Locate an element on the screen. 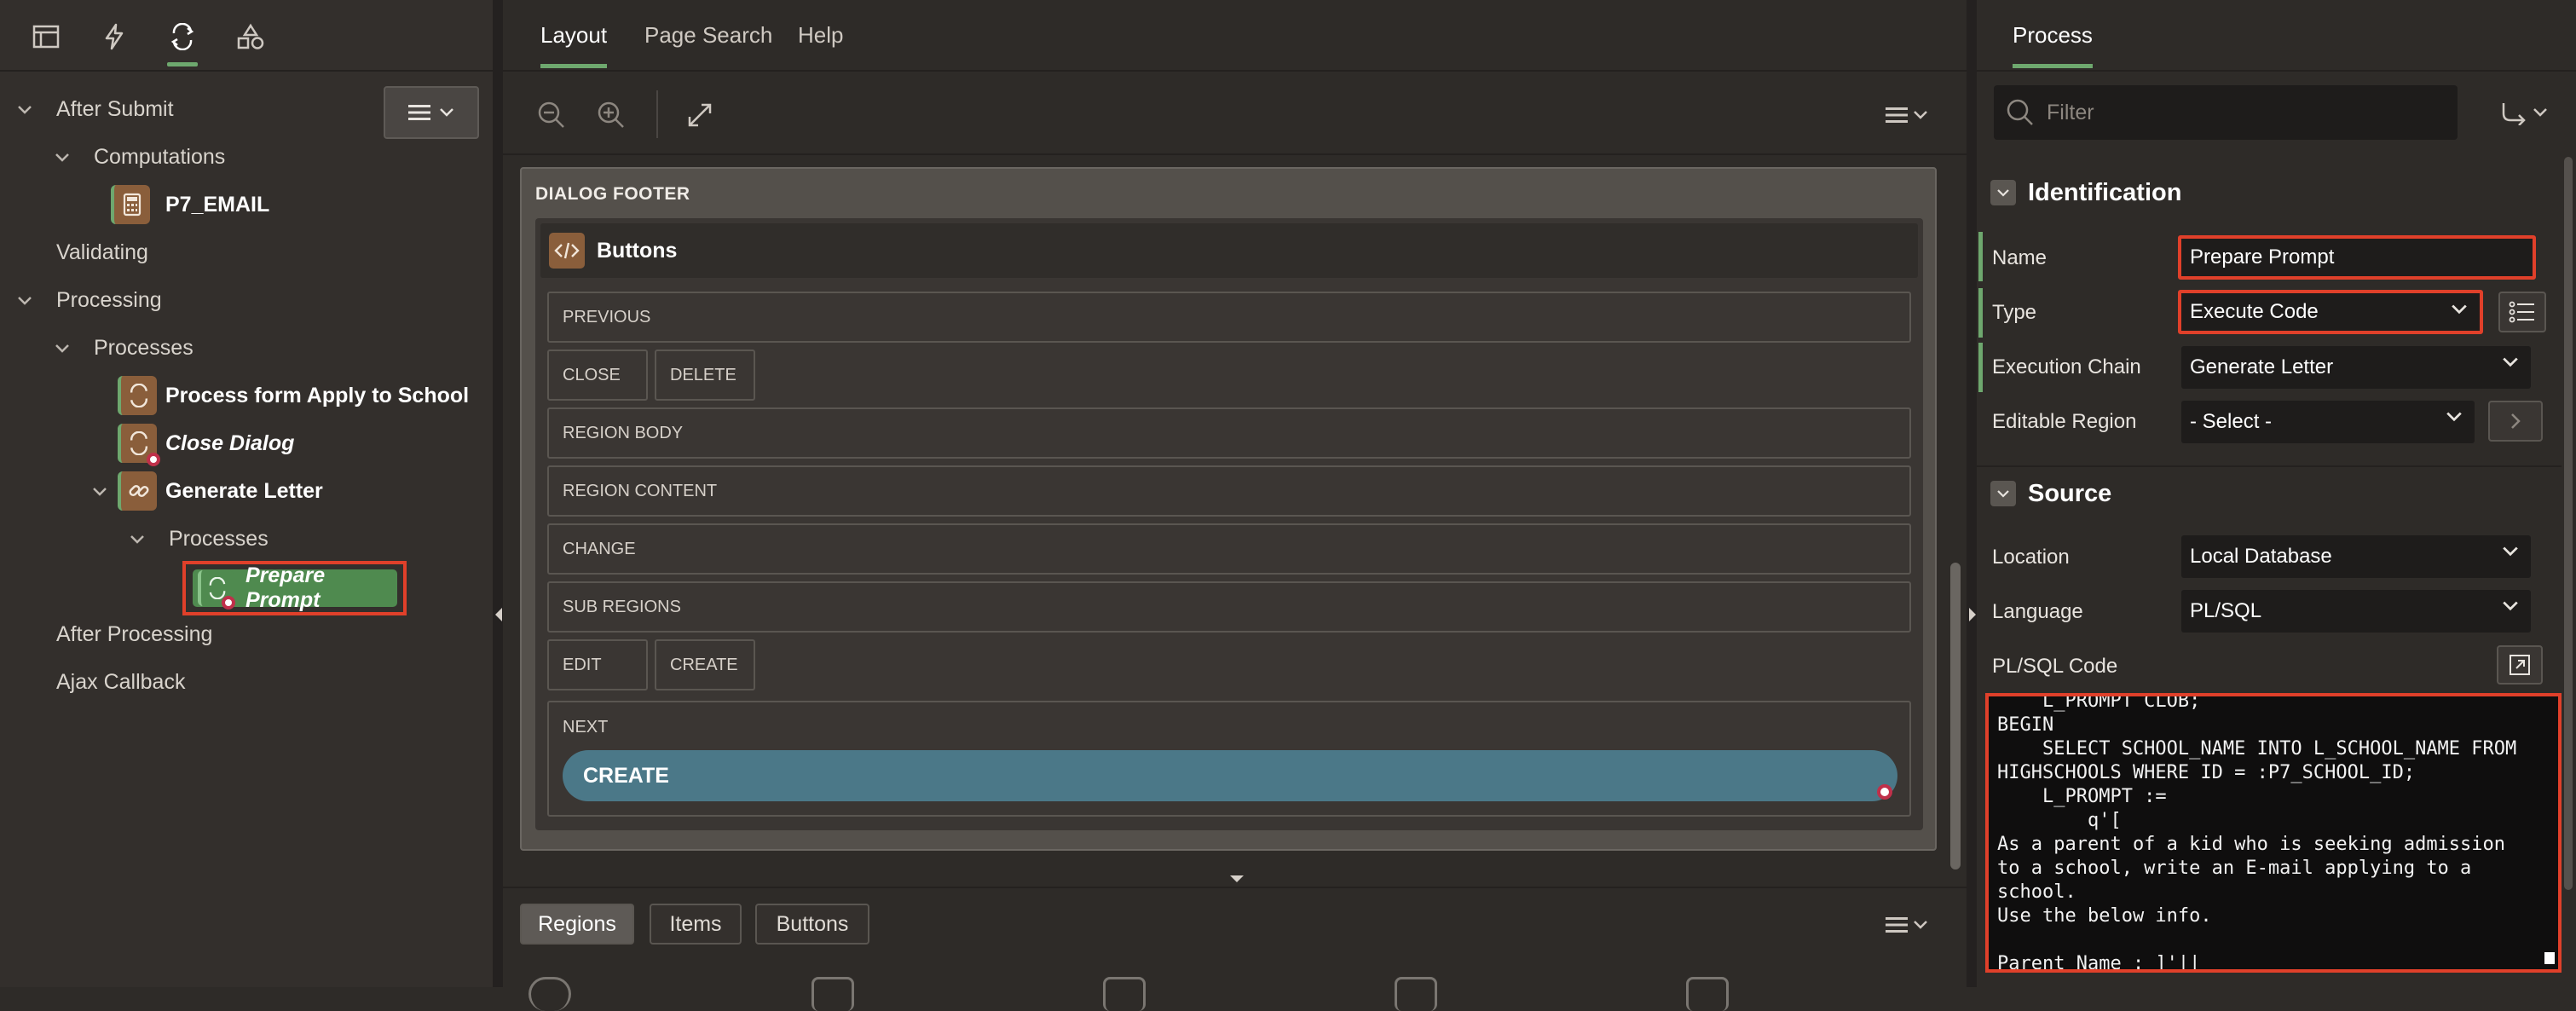  tree-node-prepare-prompt: Prepare Prompt is located at coordinates (294, 588).